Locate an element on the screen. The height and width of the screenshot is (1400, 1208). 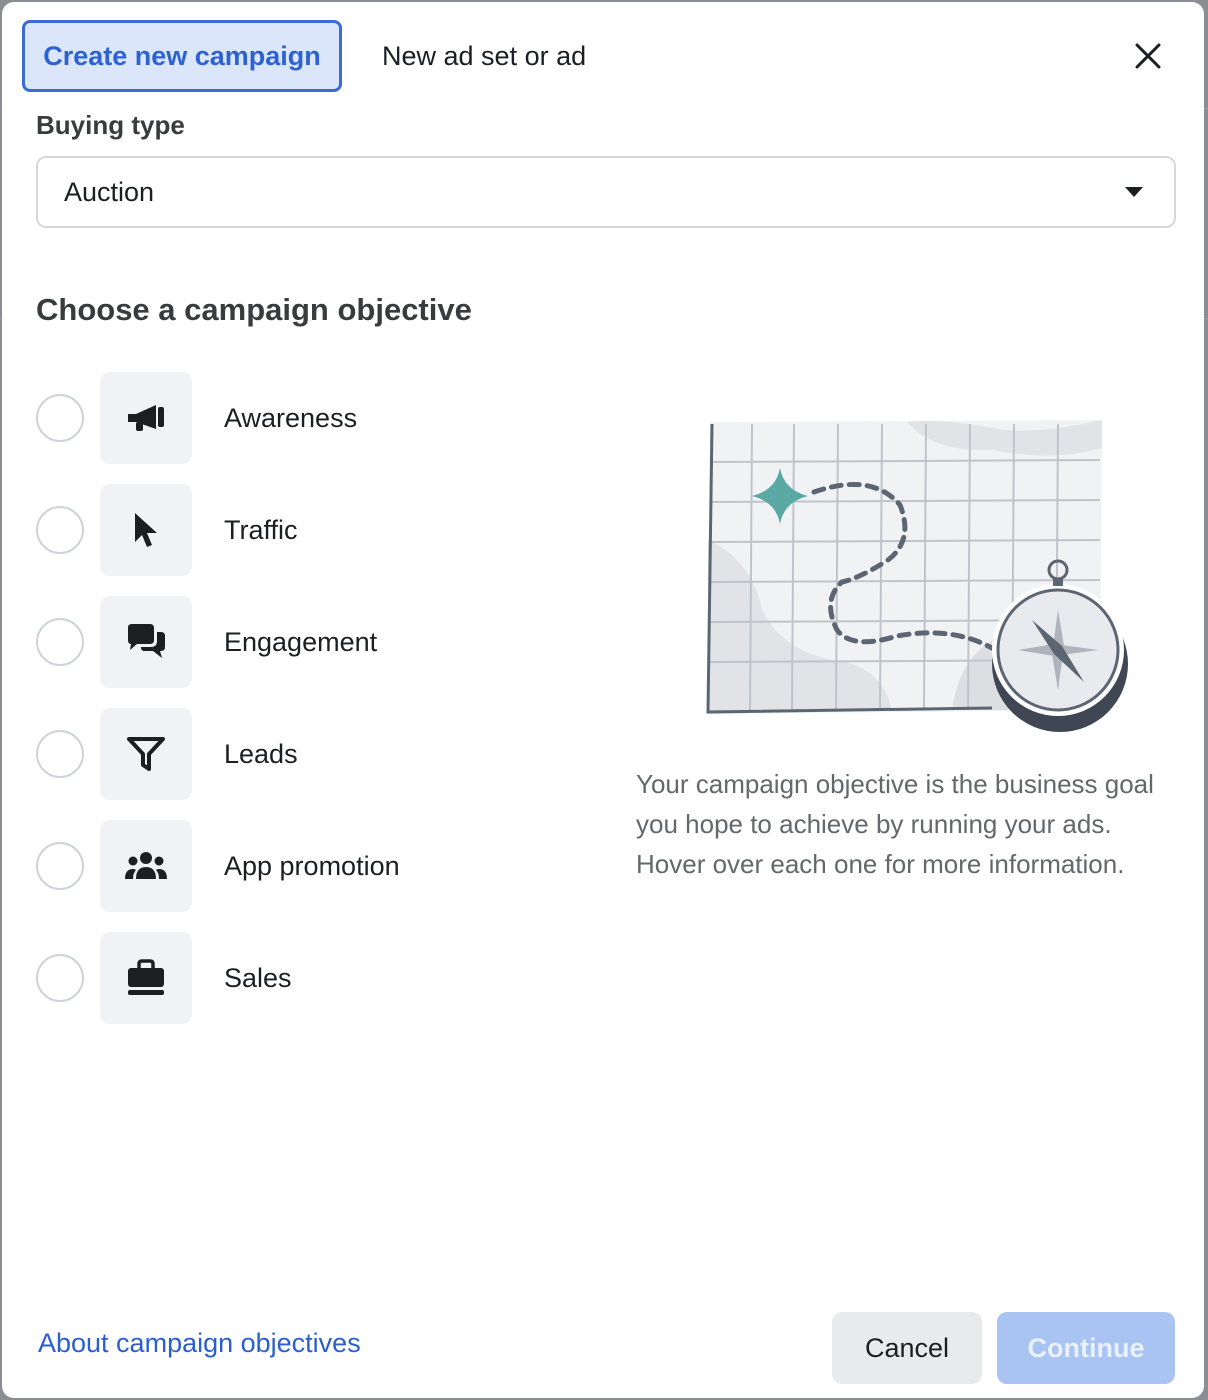
buying-type-select: Auction is located at coordinates (606, 192).